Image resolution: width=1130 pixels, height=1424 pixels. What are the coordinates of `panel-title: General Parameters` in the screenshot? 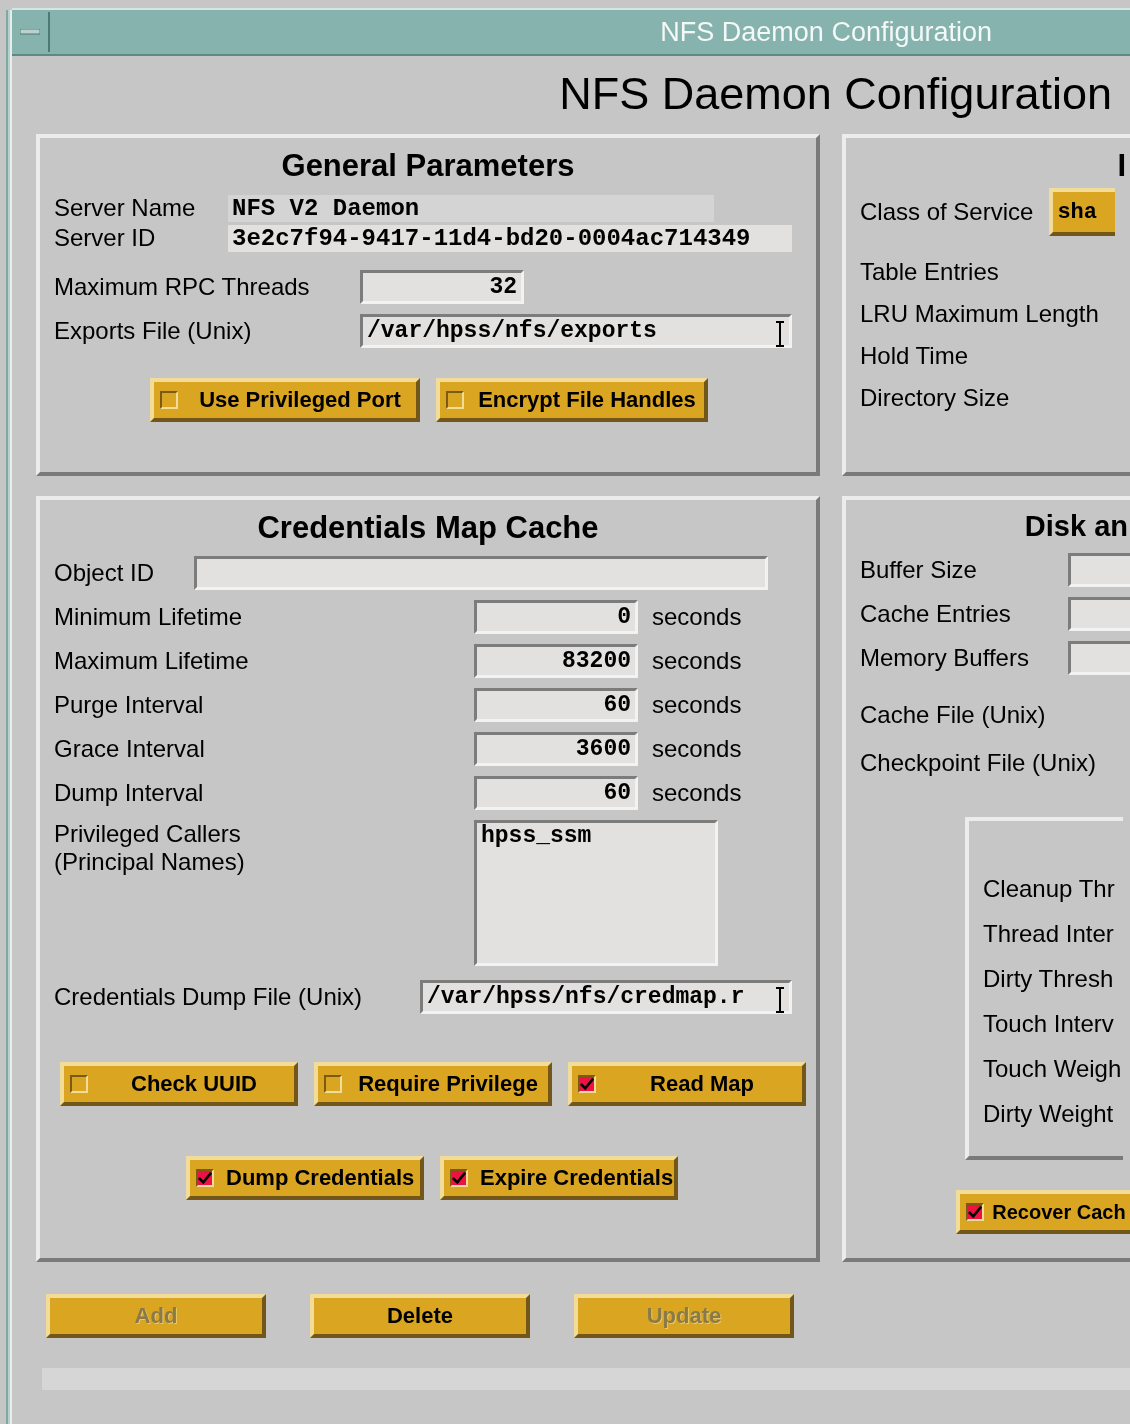 It's located at (428, 166).